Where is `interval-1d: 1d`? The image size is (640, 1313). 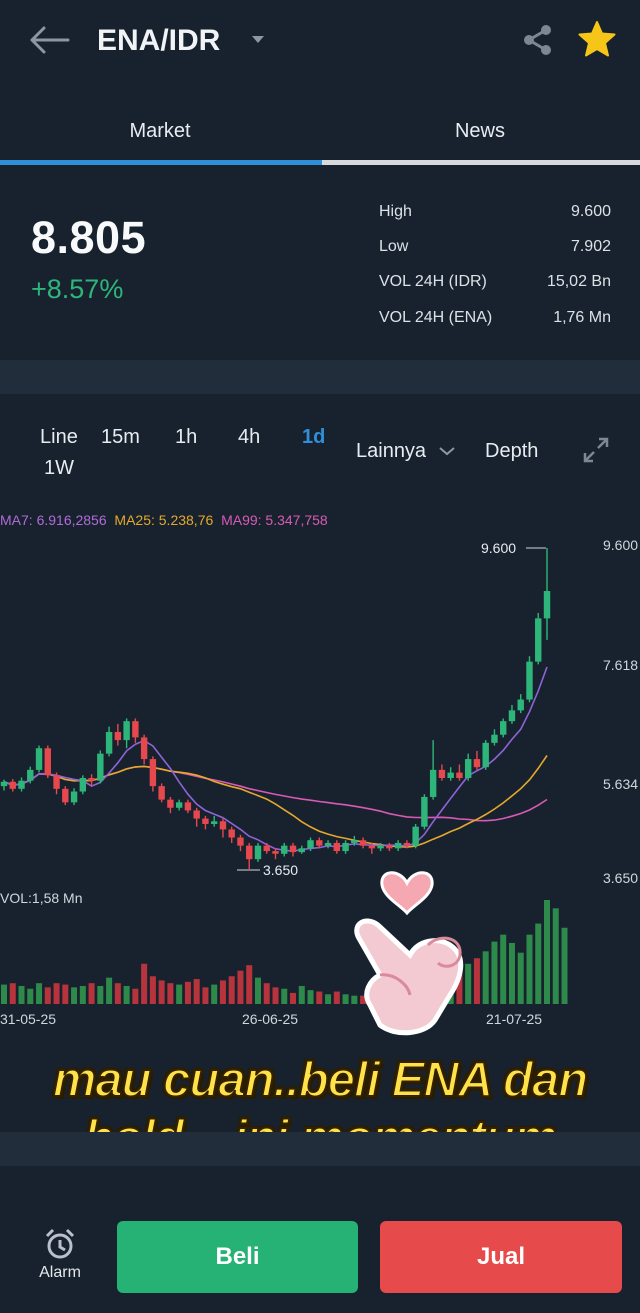 interval-1d: 1d is located at coordinates (313, 437).